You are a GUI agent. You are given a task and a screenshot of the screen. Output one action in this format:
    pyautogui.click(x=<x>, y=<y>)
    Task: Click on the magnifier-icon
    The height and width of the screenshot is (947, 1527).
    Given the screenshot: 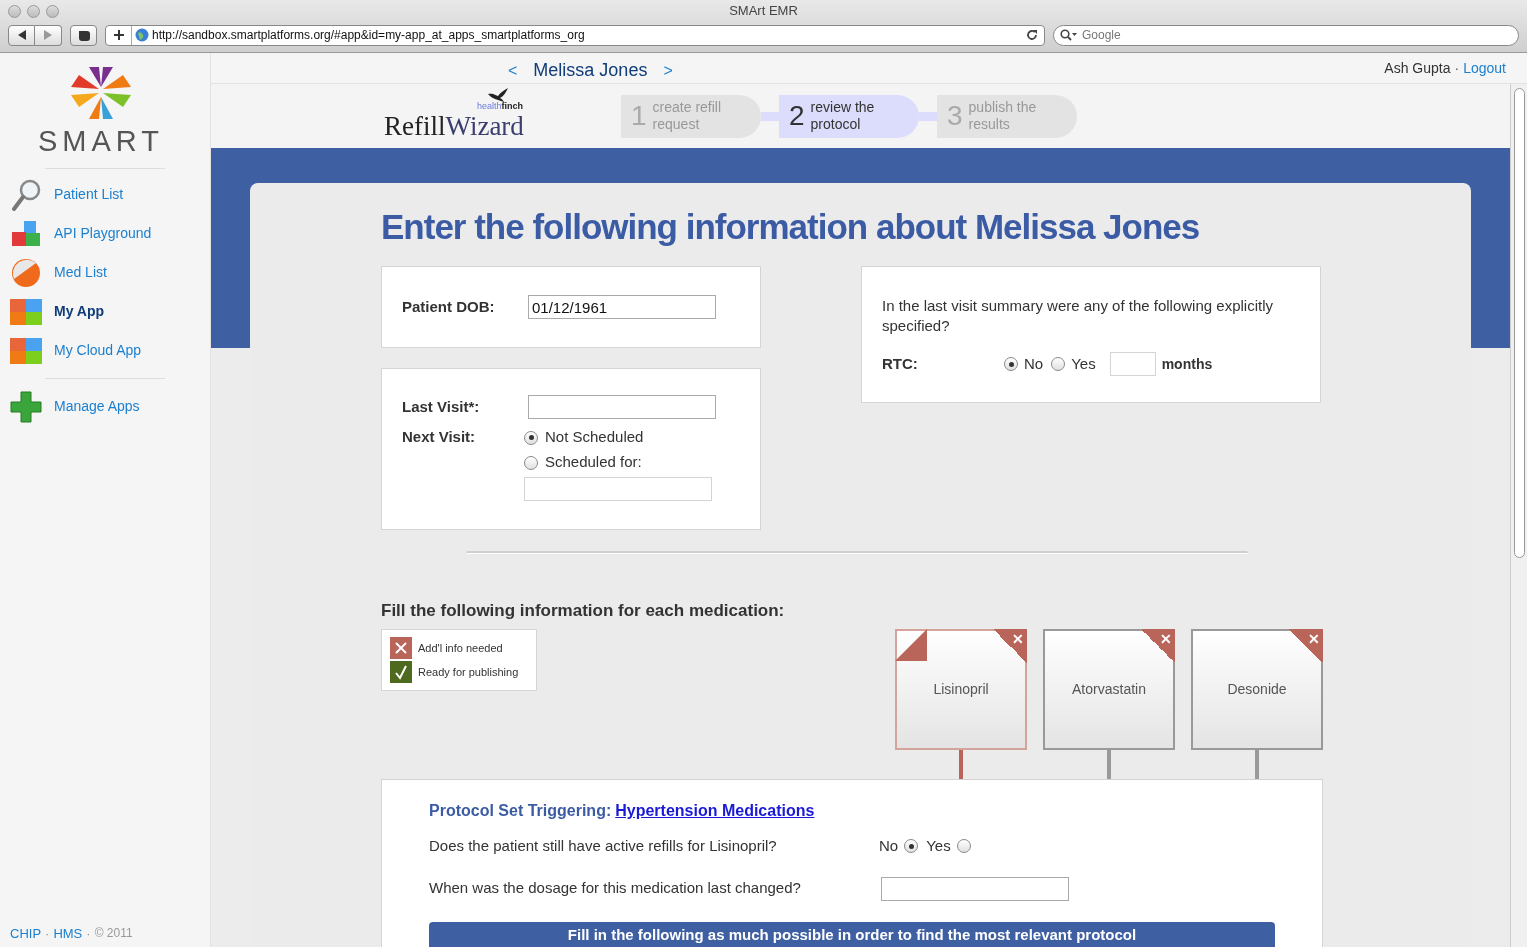 What is the action you would take?
    pyautogui.click(x=26, y=194)
    